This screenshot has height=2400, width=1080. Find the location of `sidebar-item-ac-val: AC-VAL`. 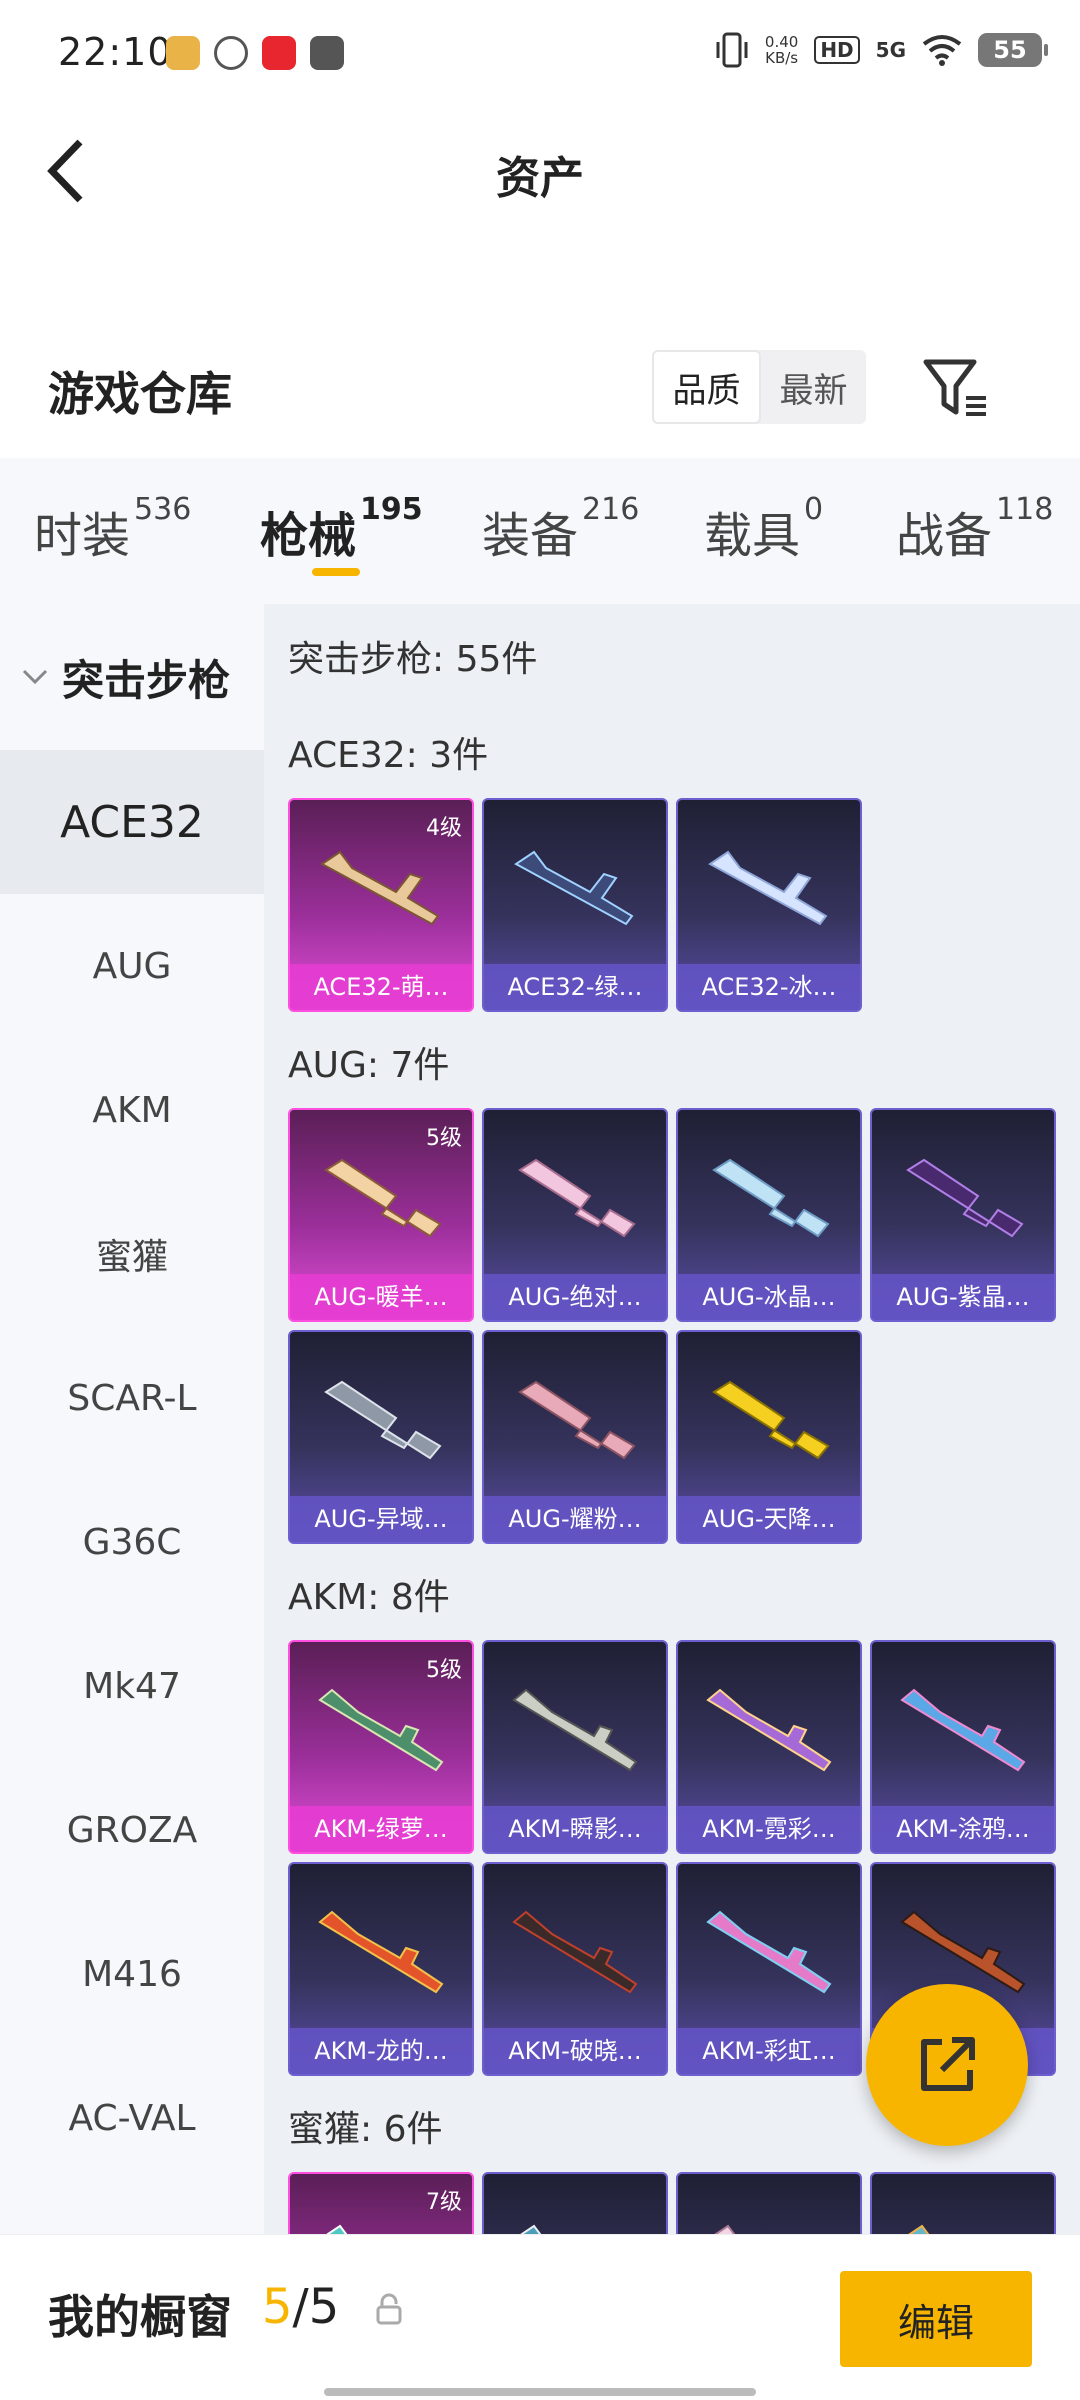

sidebar-item-ac-val: AC-VAL is located at coordinates (132, 2118).